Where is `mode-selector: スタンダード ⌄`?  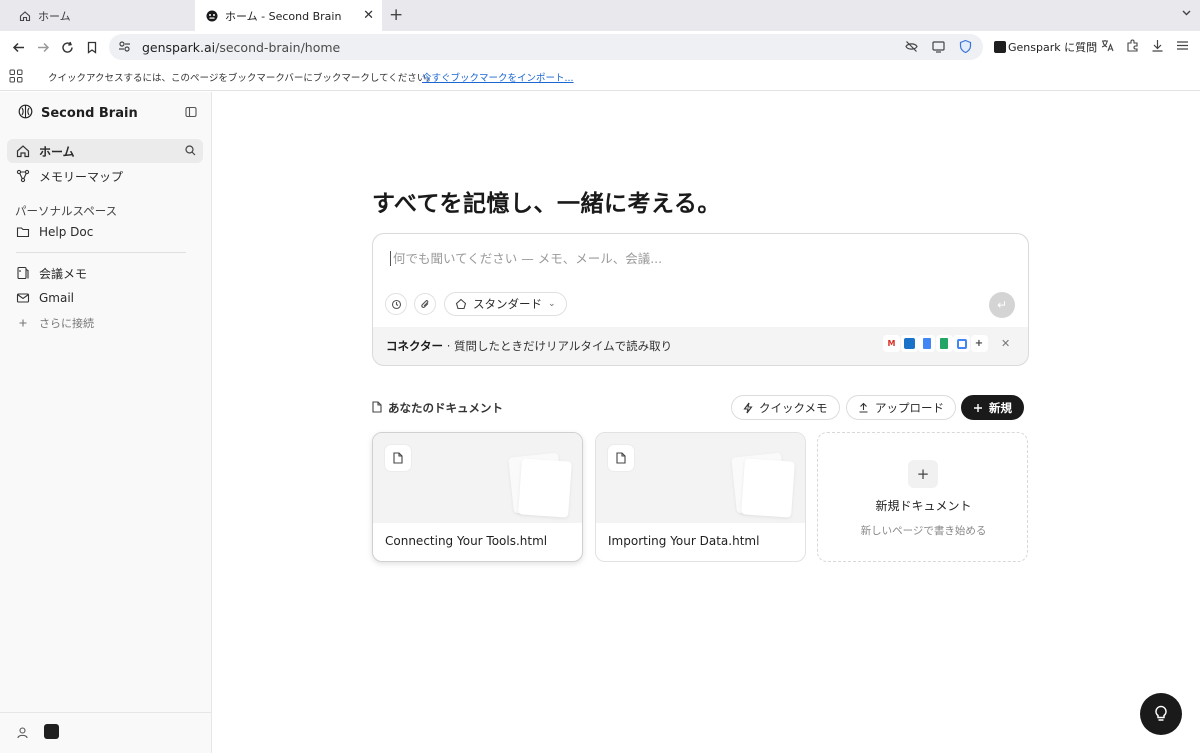 mode-selector: スタンダード ⌄ is located at coordinates (505, 304).